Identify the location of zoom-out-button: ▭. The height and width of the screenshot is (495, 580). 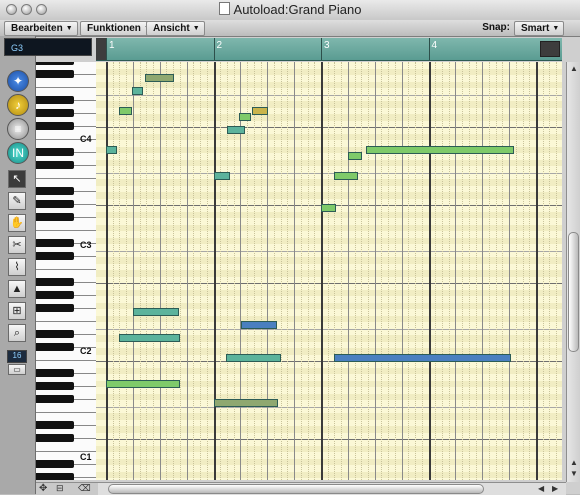
(17, 369).